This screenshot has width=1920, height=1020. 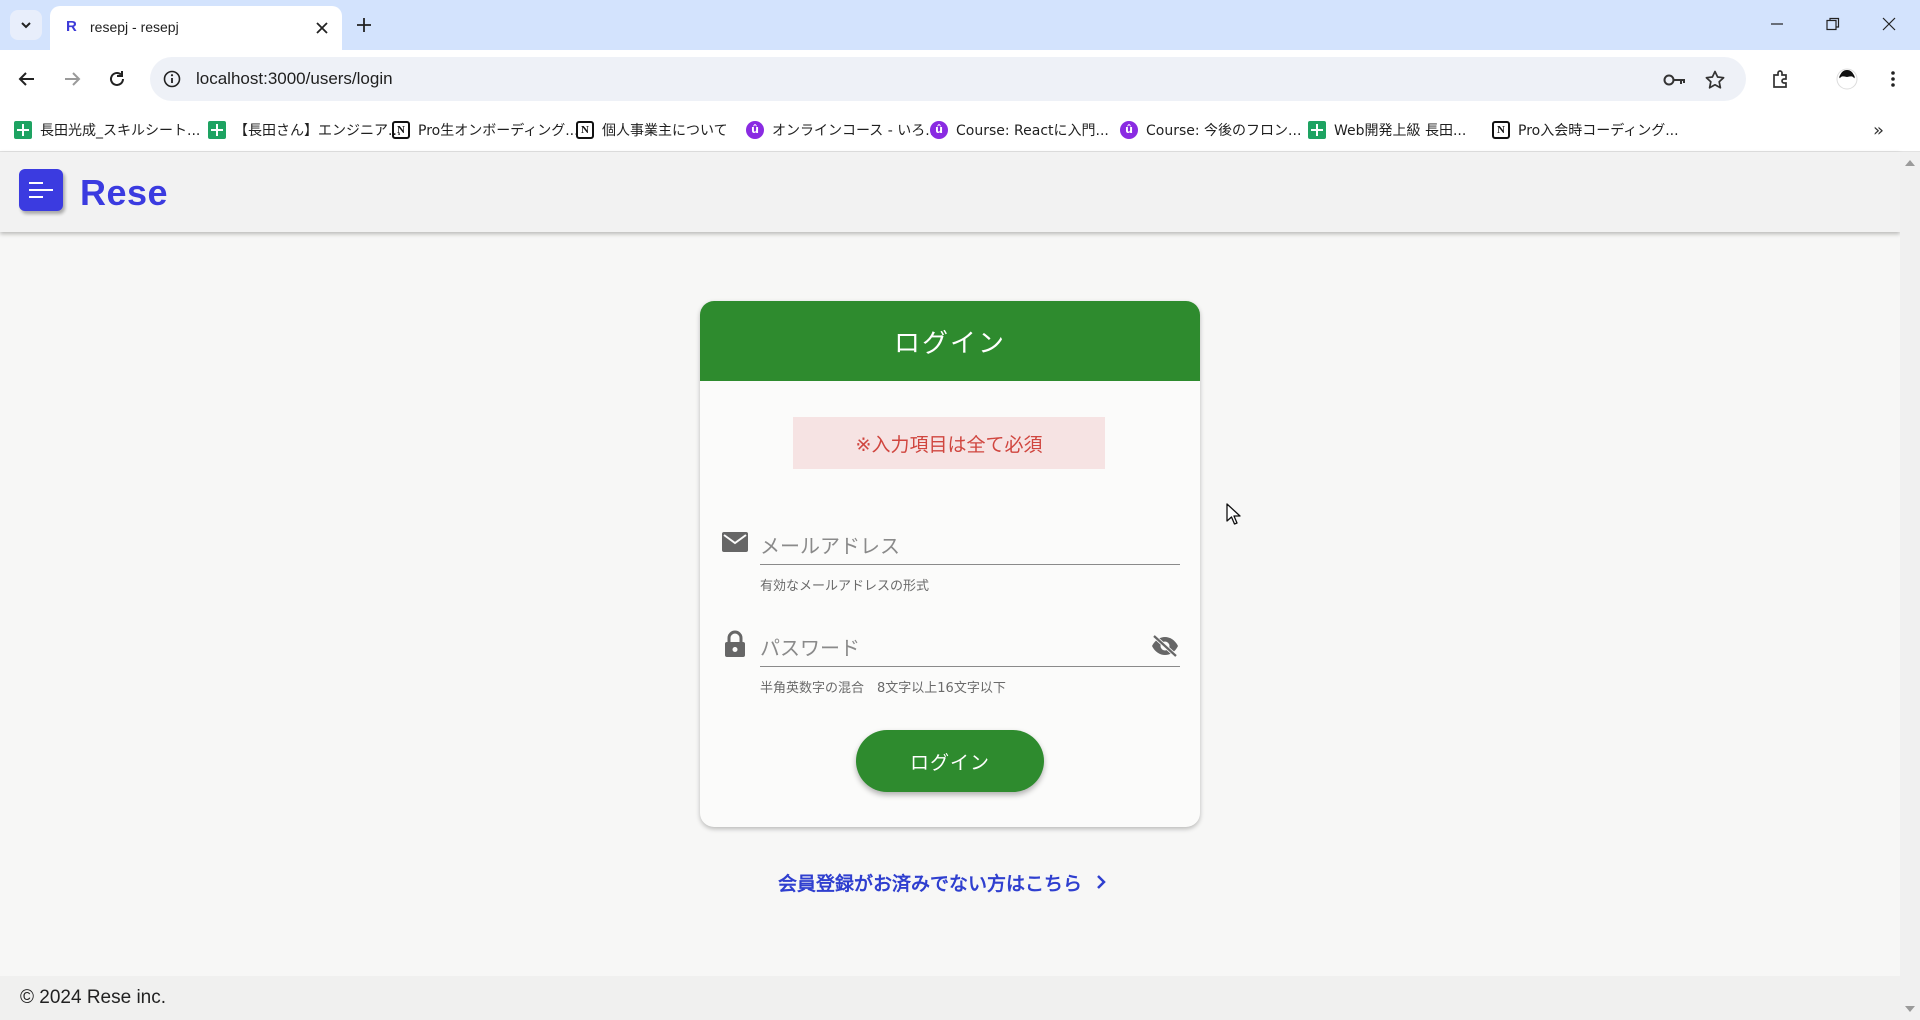 I want to click on toggle-password-visibility, so click(x=1165, y=646).